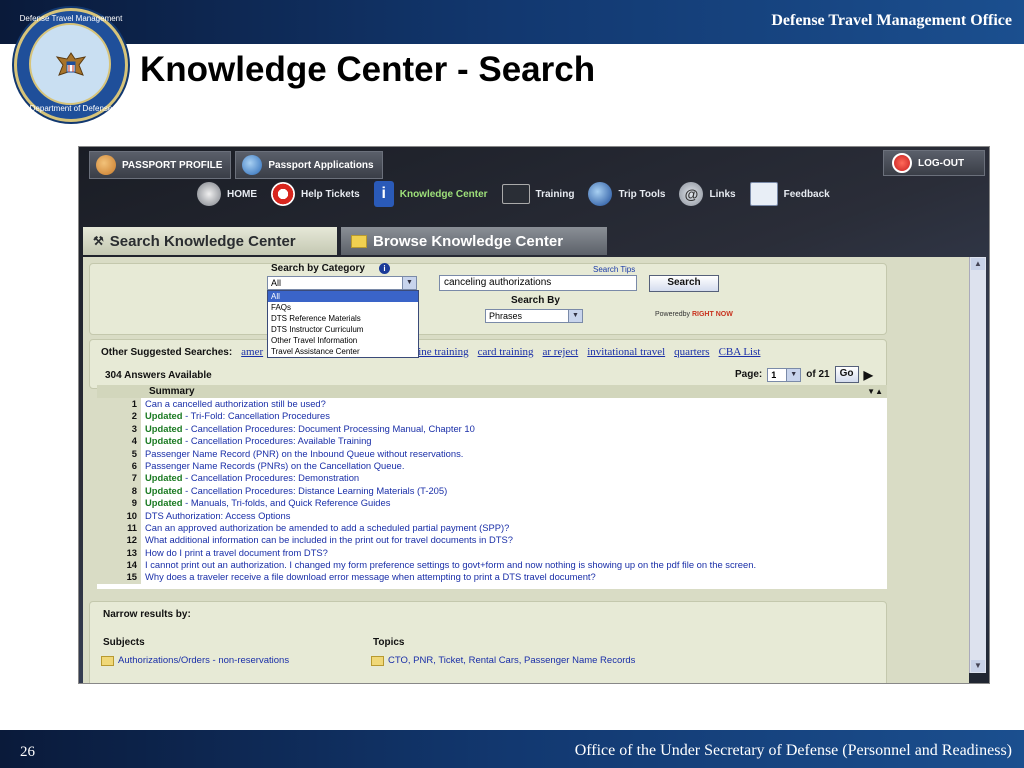 This screenshot has height=768, width=1024. What do you see at coordinates (492, 515) in the screenshot?
I see `result-row: 10 DTS Authorization: Access Options` at bounding box center [492, 515].